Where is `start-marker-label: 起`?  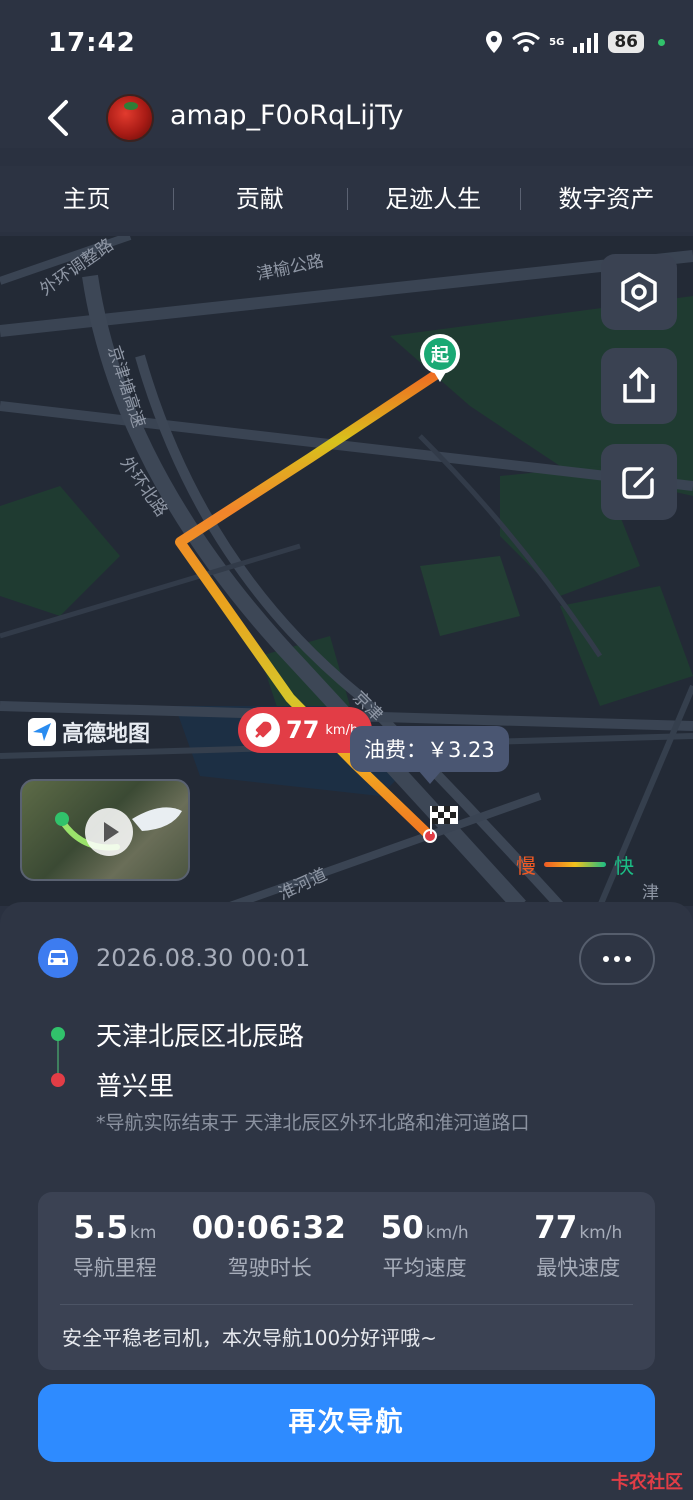
start-marker-label: 起 is located at coordinates (440, 355).